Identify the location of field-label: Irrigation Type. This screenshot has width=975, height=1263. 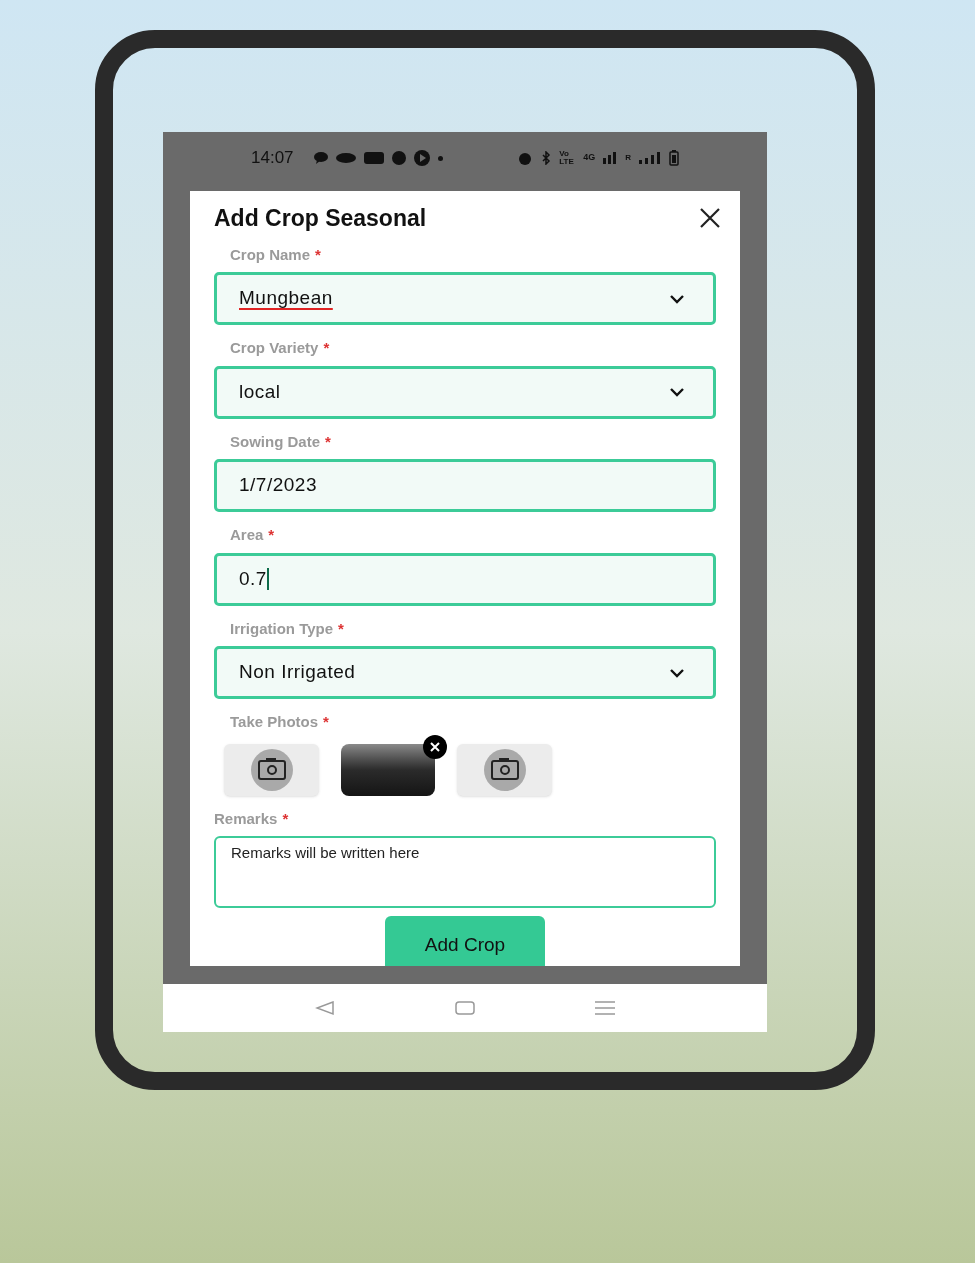
(282, 628).